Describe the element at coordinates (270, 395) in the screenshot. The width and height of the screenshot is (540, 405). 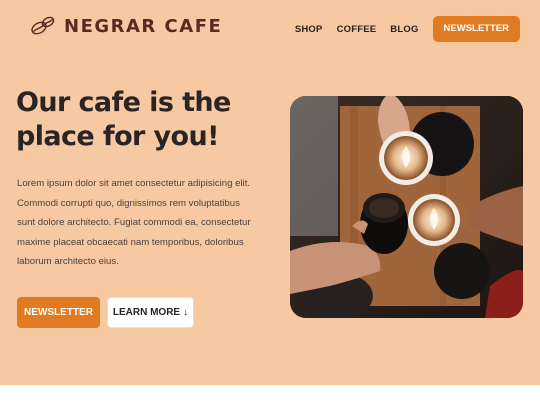
I see `next-section` at that location.